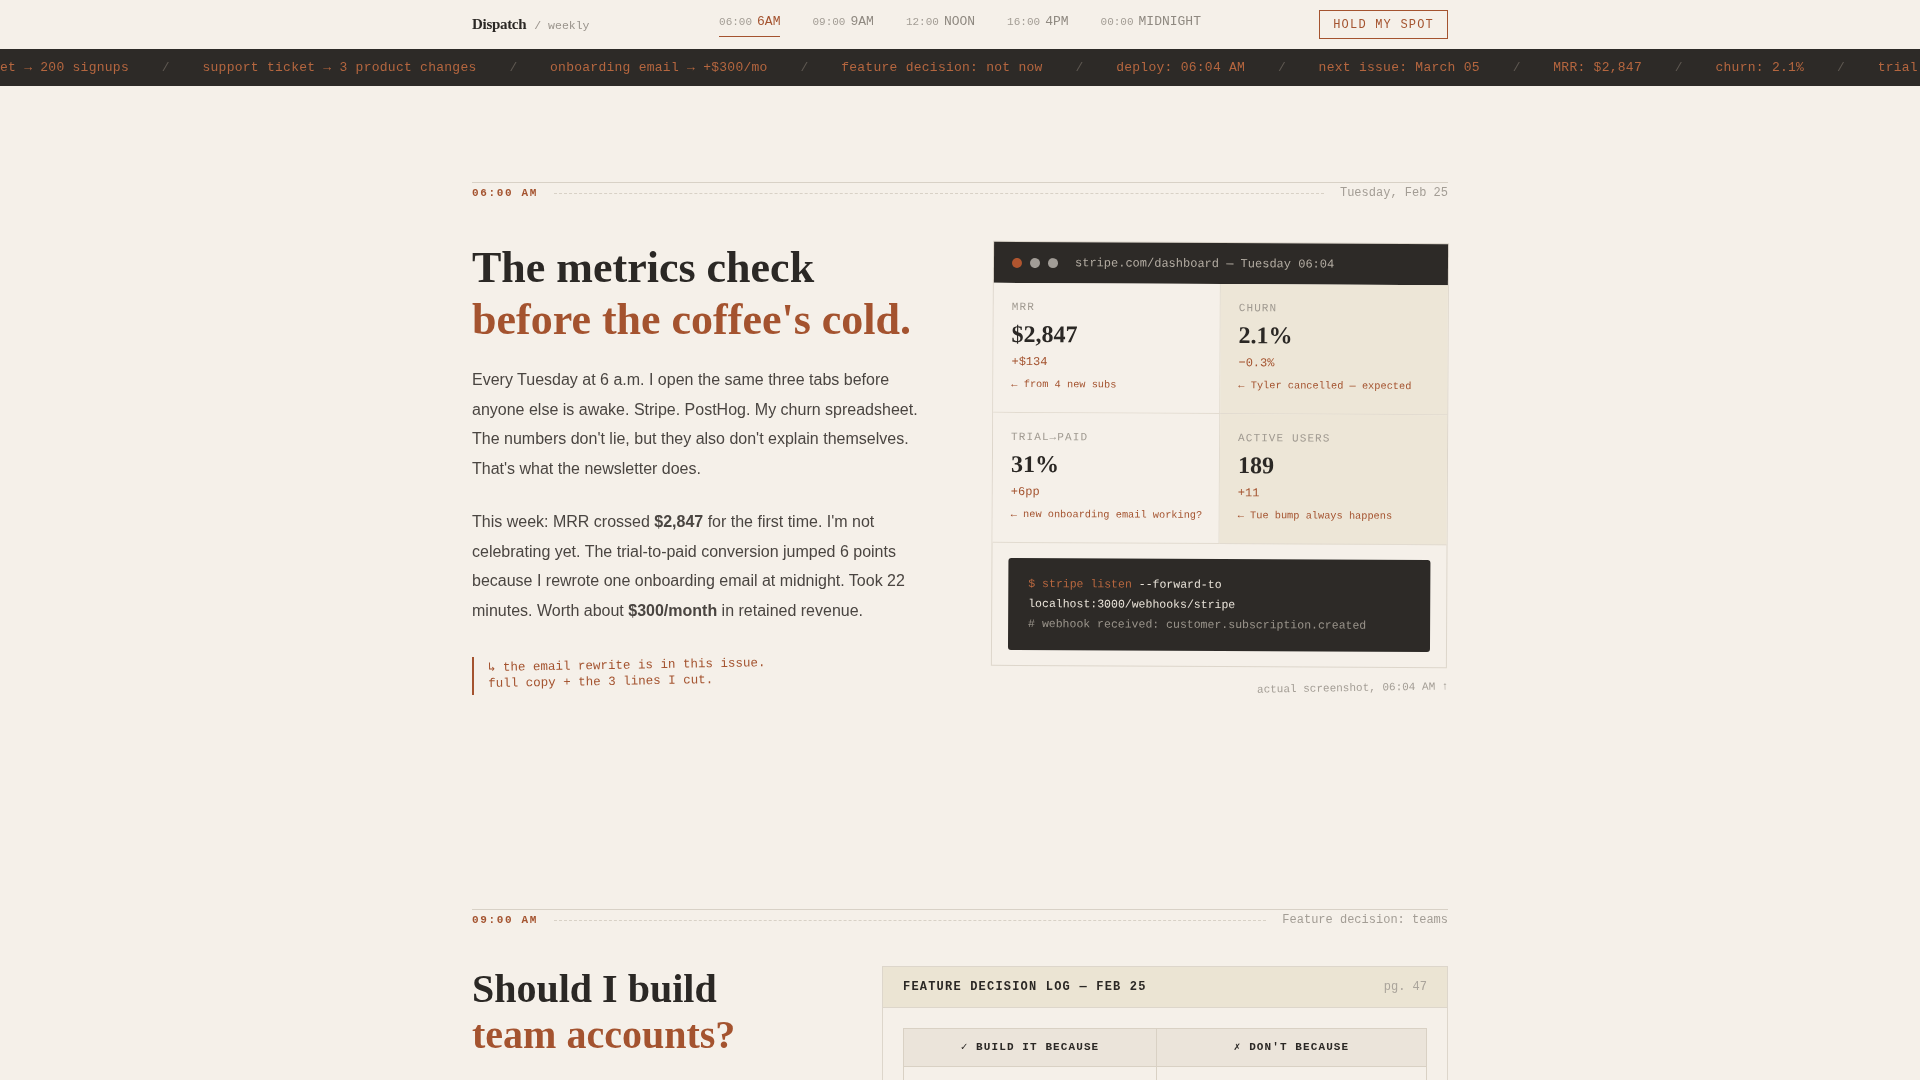  What do you see at coordinates (942, 67) in the screenshot?
I see `ticker-item: feature decision: not now` at bounding box center [942, 67].